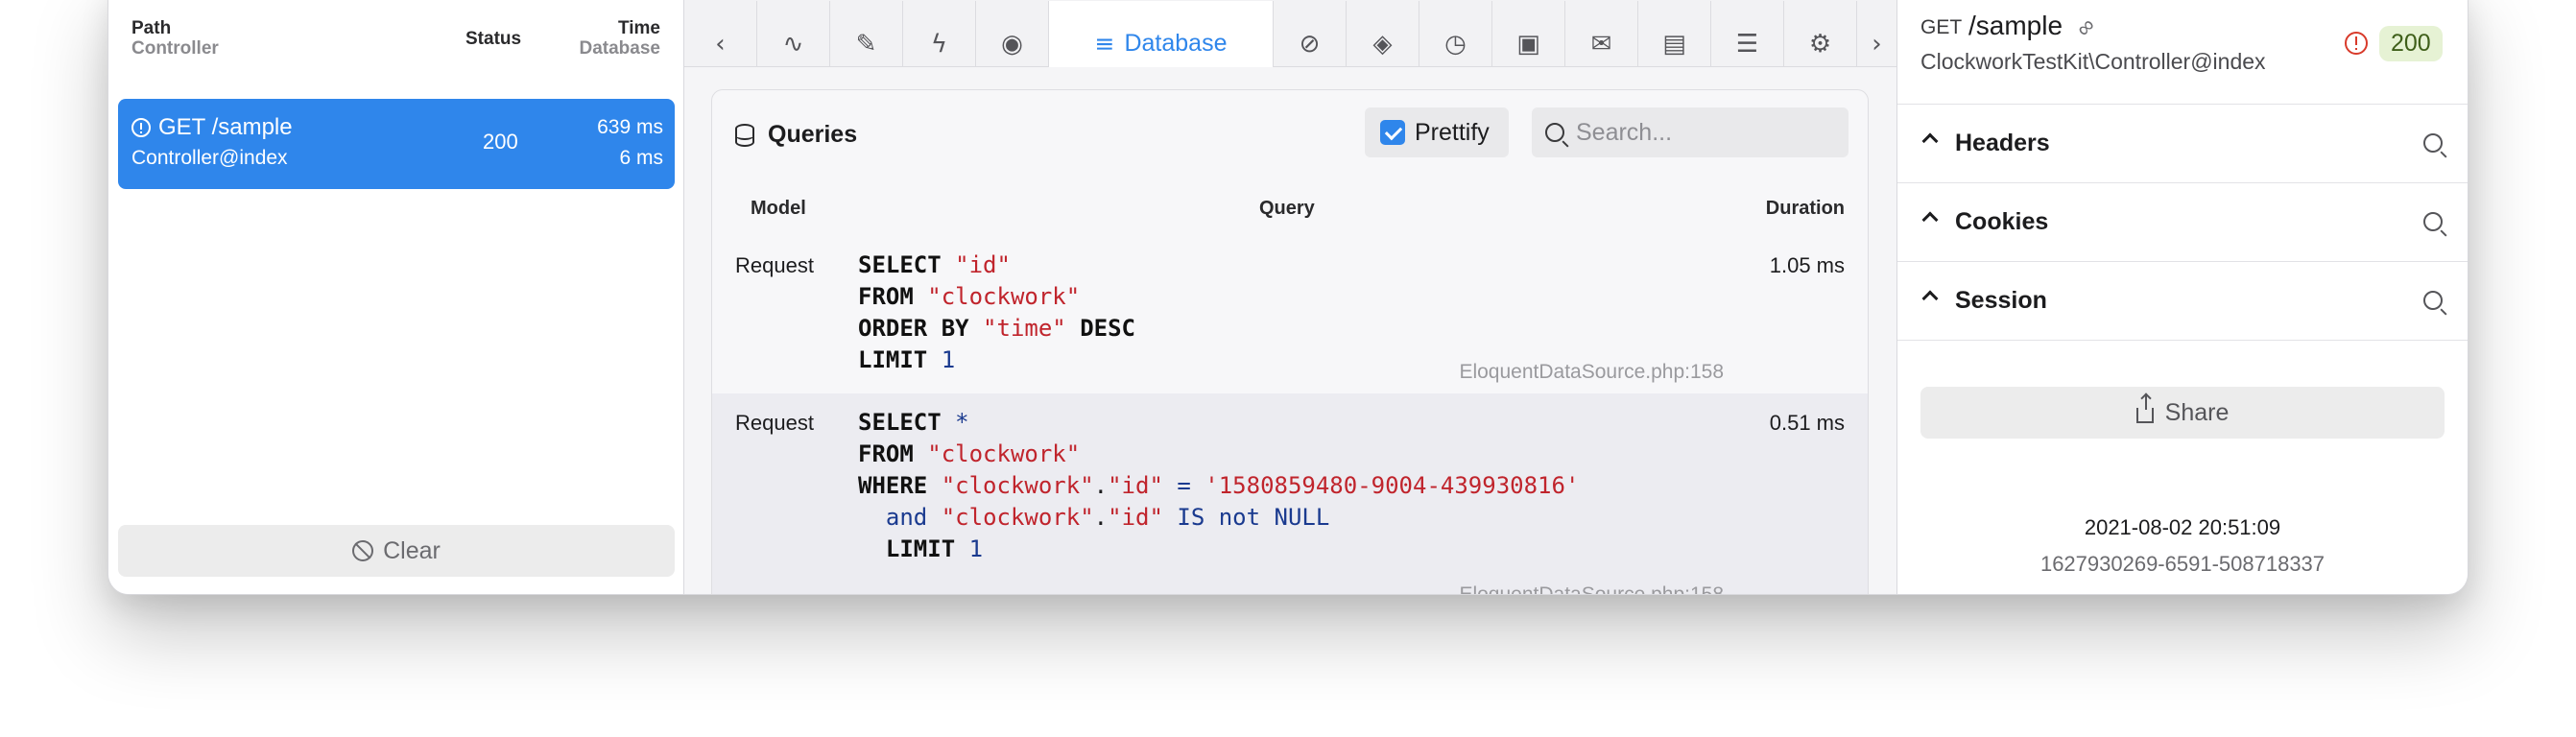 Image resolution: width=2576 pixels, height=737 pixels. I want to click on sql-token: WHERE, so click(893, 485).